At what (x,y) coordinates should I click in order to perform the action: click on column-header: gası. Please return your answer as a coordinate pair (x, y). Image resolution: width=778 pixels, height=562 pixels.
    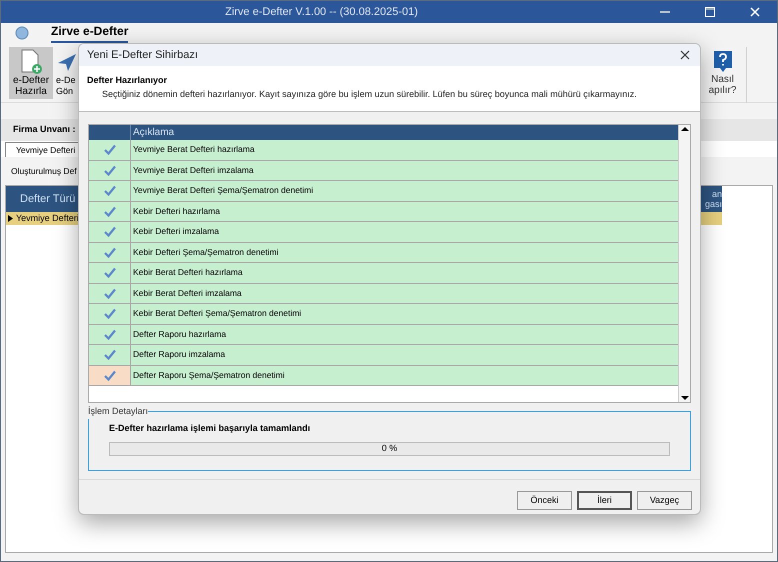
    Looking at the image, I should click on (713, 204).